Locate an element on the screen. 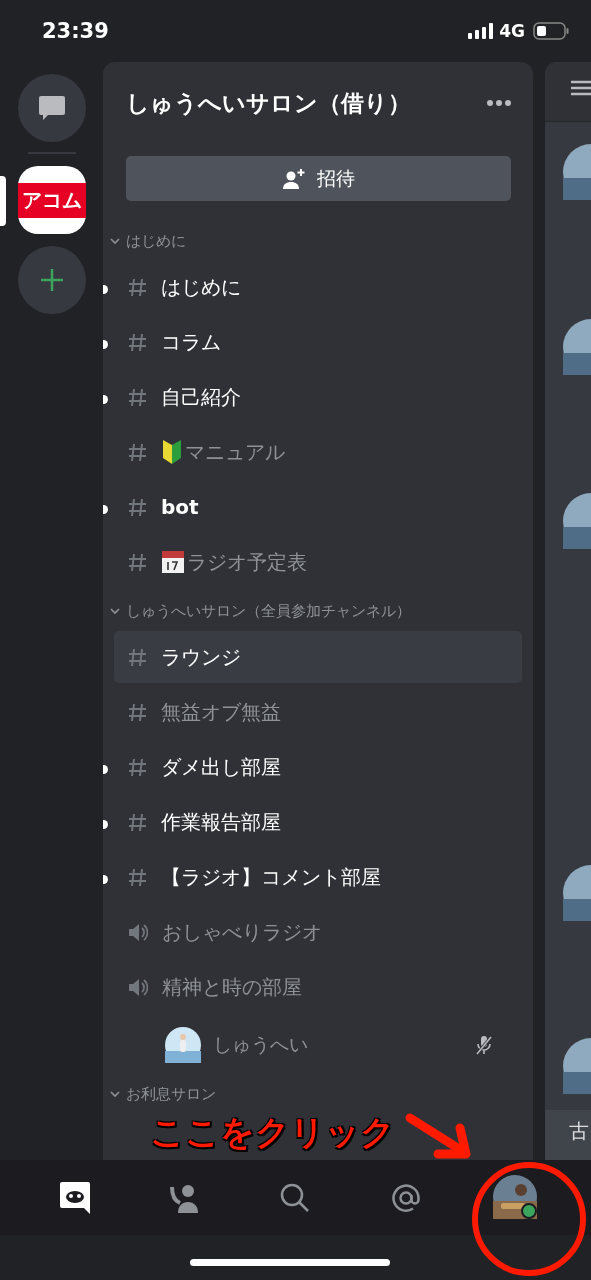 The image size is (591, 1280). leaf-badge-icon is located at coordinates (172, 452).